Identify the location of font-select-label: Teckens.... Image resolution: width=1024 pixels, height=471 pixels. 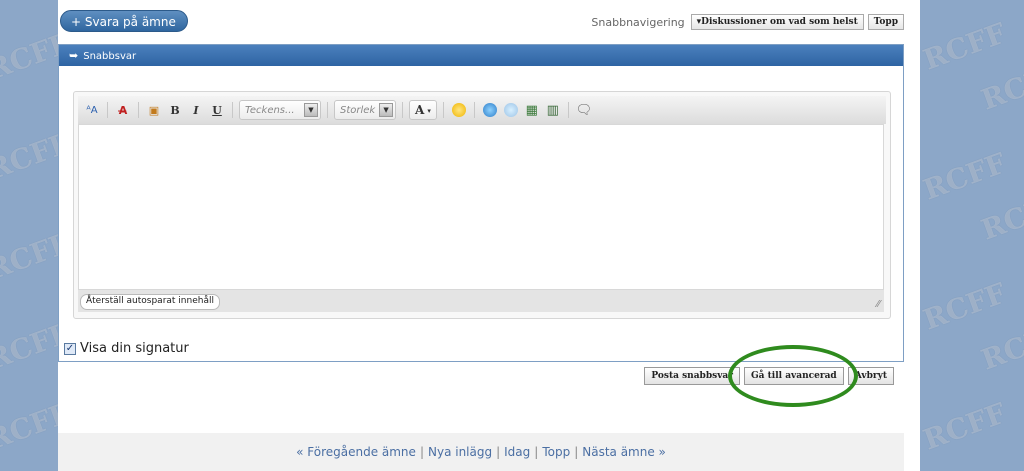
(270, 110).